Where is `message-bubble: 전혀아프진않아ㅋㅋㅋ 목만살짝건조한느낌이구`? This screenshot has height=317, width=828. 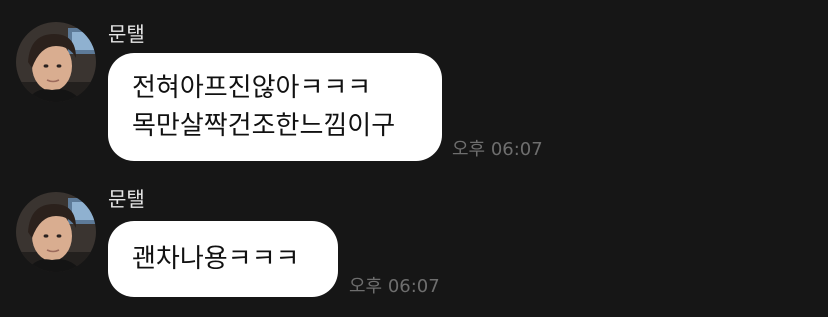
message-bubble: 전혀아프진않아ㅋㅋㅋ 목만살짝건조한느낌이구 is located at coordinates (275, 107).